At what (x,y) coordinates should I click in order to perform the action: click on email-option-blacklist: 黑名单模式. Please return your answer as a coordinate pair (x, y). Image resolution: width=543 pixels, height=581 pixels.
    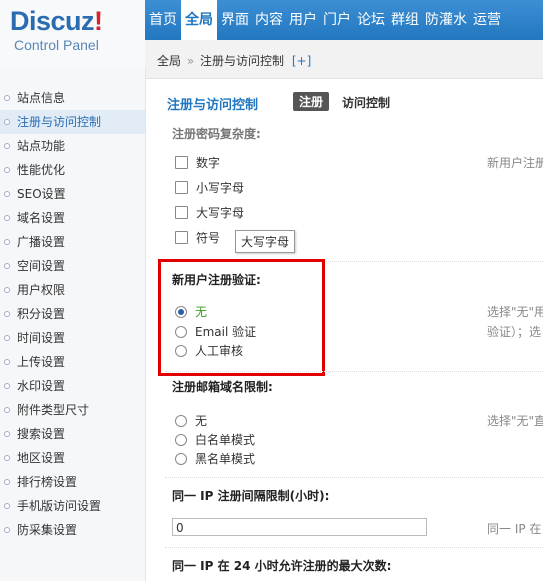
    Looking at the image, I should click on (215, 459).